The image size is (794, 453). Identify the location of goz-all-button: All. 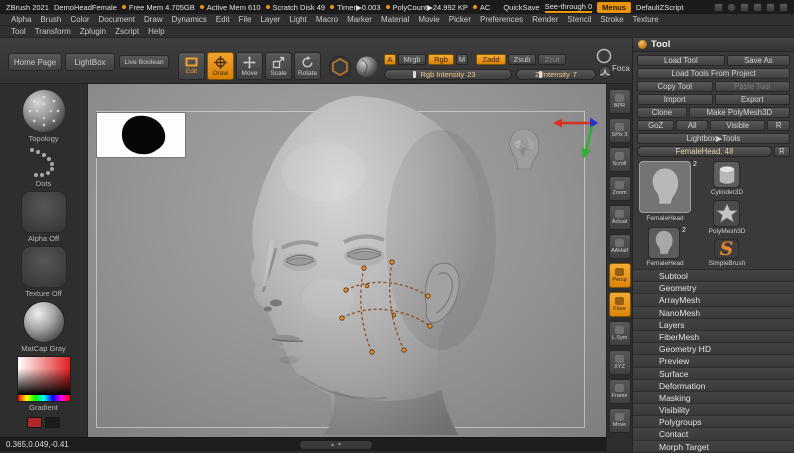
(692, 125).